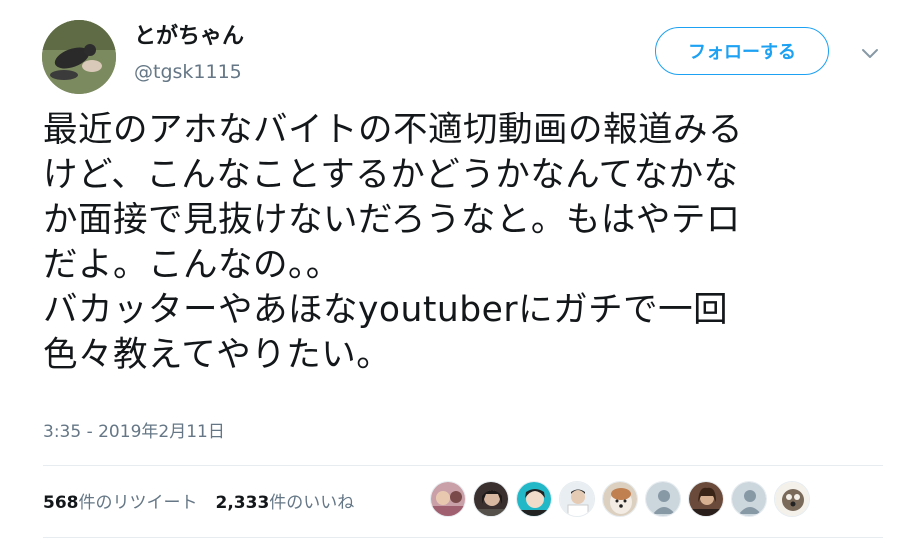 Image resolution: width=904 pixels, height=543 pixels. I want to click on liker-avatars, so click(623, 500).